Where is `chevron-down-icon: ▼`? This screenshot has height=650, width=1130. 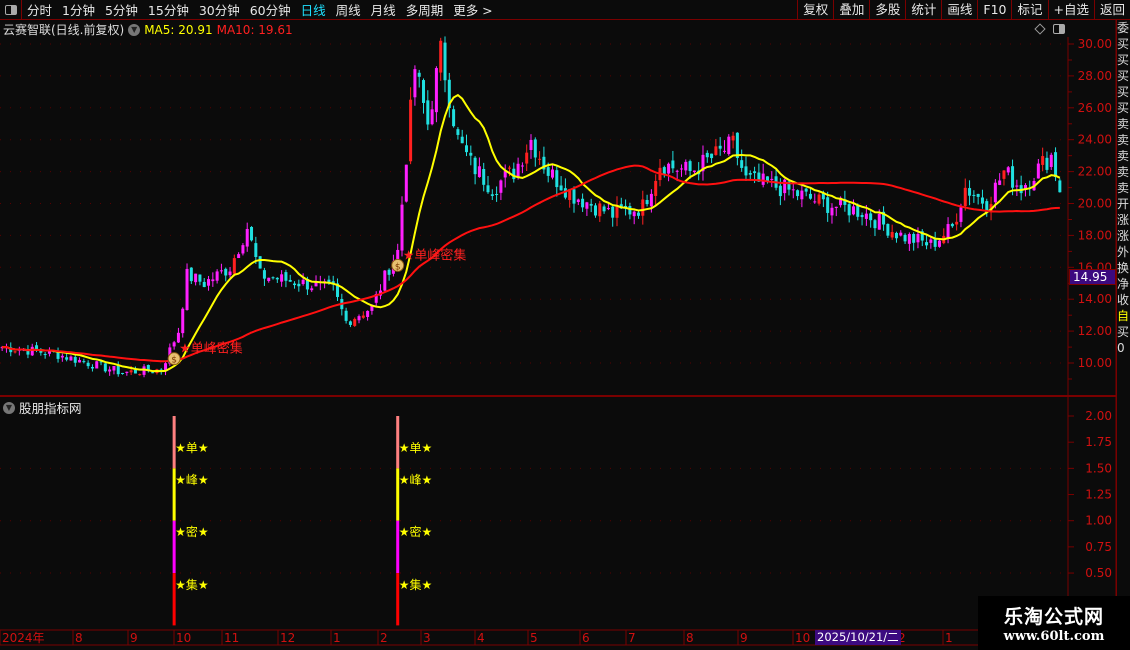 chevron-down-icon: ▼ is located at coordinates (9, 407).